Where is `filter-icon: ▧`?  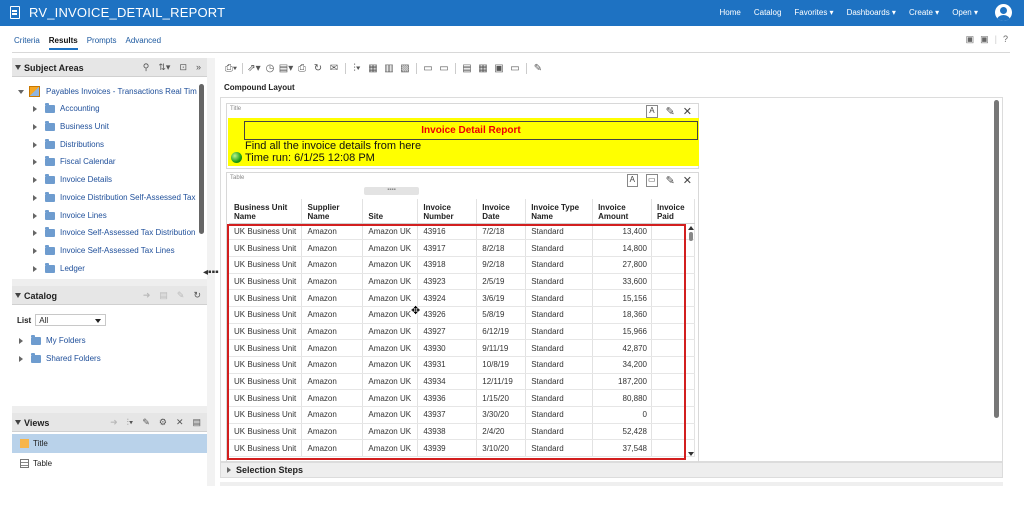
filter-icon: ▧ is located at coordinates (405, 68).